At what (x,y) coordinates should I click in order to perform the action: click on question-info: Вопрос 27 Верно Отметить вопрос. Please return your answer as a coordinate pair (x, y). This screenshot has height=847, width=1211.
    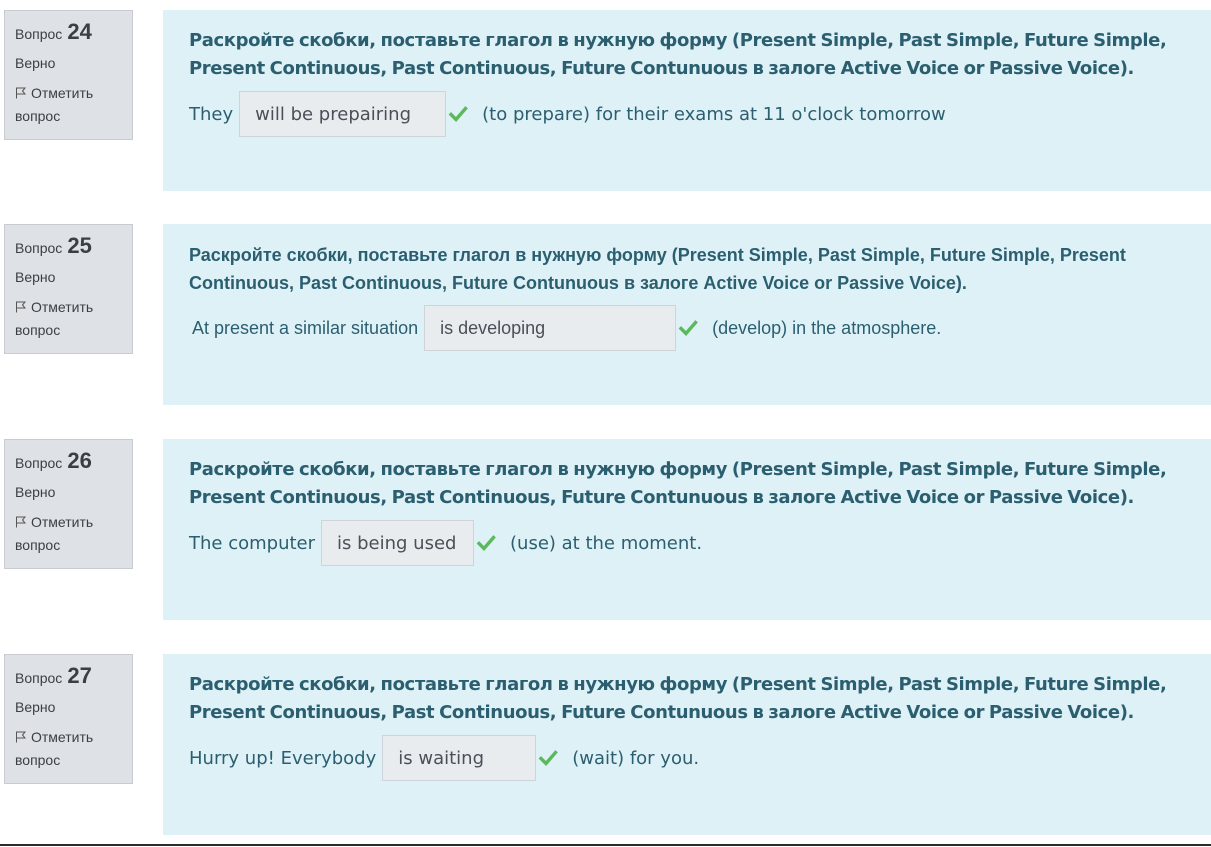
    Looking at the image, I should click on (68, 719).